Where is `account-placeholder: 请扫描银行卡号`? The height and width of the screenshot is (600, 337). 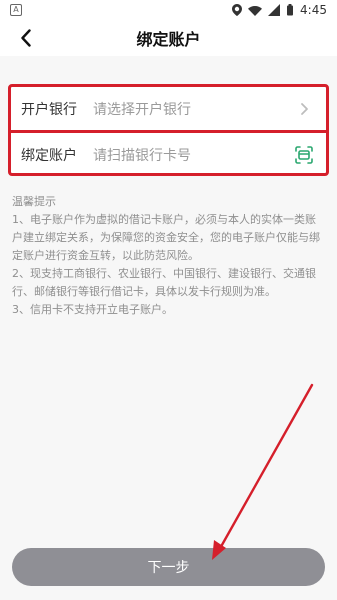
account-placeholder: 请扫描银行卡号 is located at coordinates (142, 155).